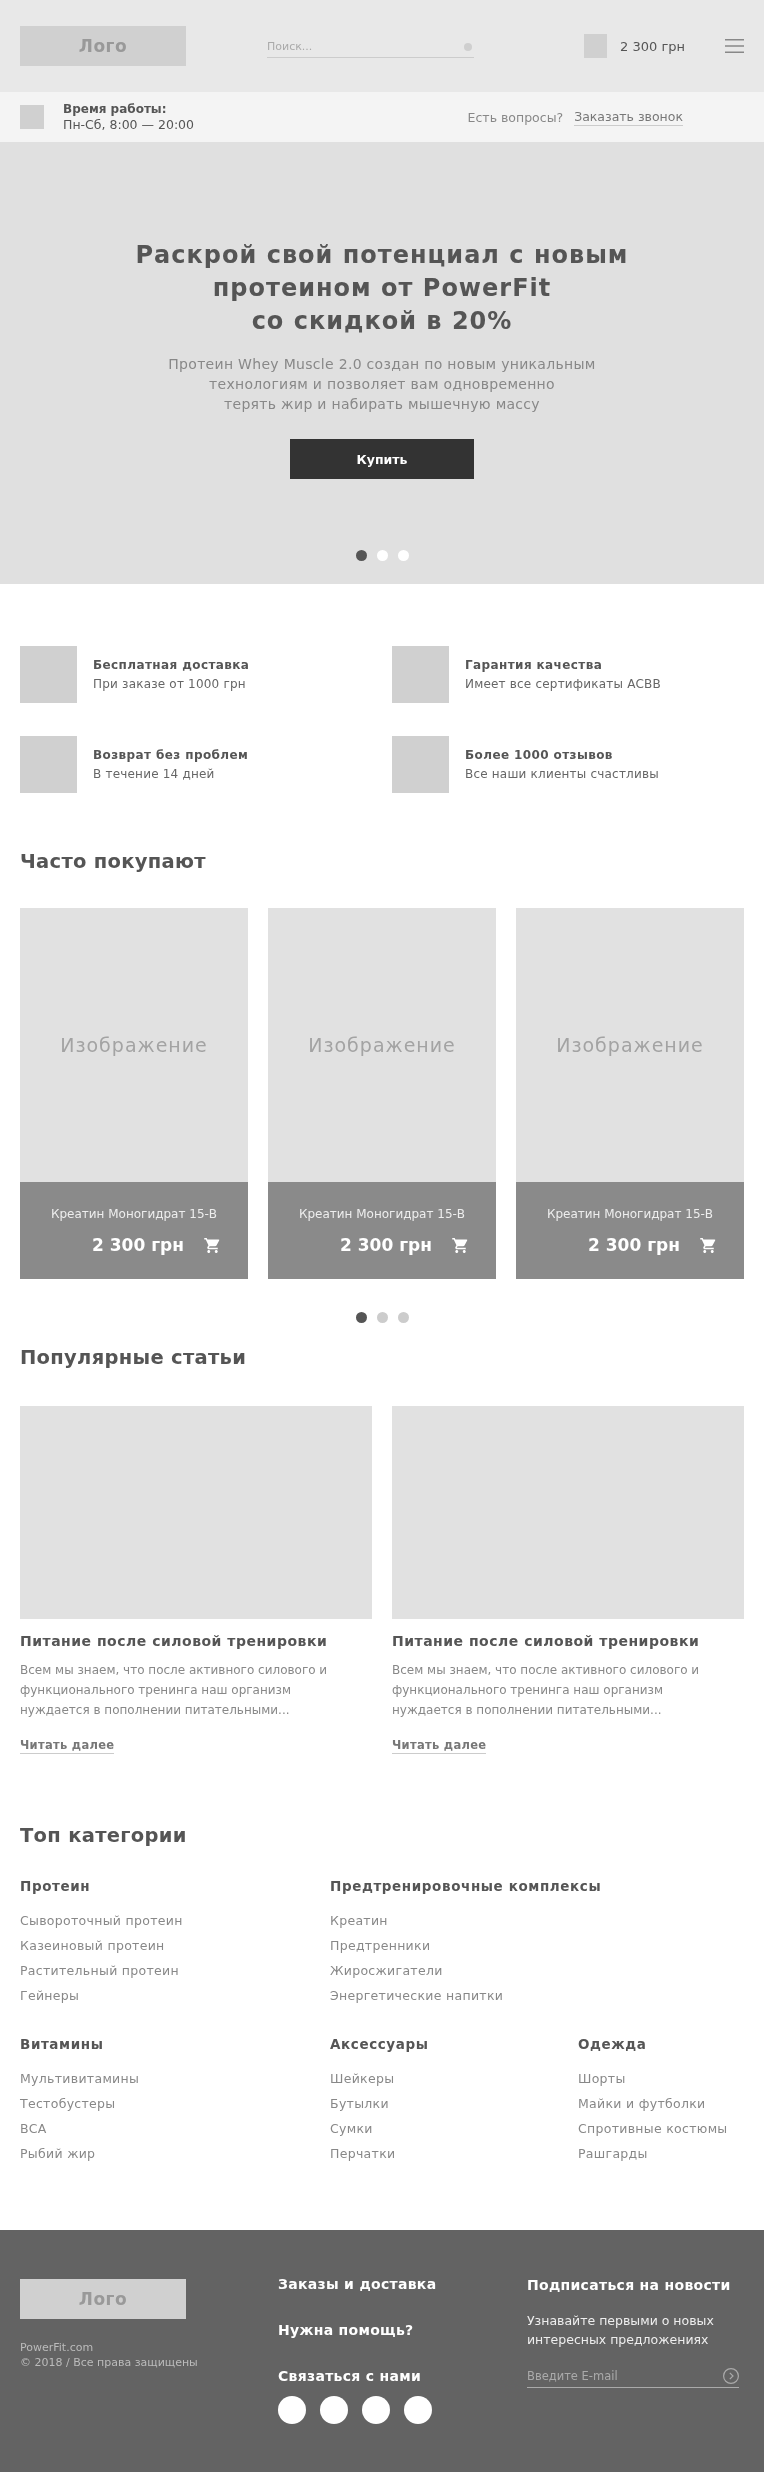 Image resolution: width=764 pixels, height=2472 pixels. I want to click on hero-title: Раскрой свой потенциал с новым протеином от PowerFit со скидкой в 20%, so click(382, 288).